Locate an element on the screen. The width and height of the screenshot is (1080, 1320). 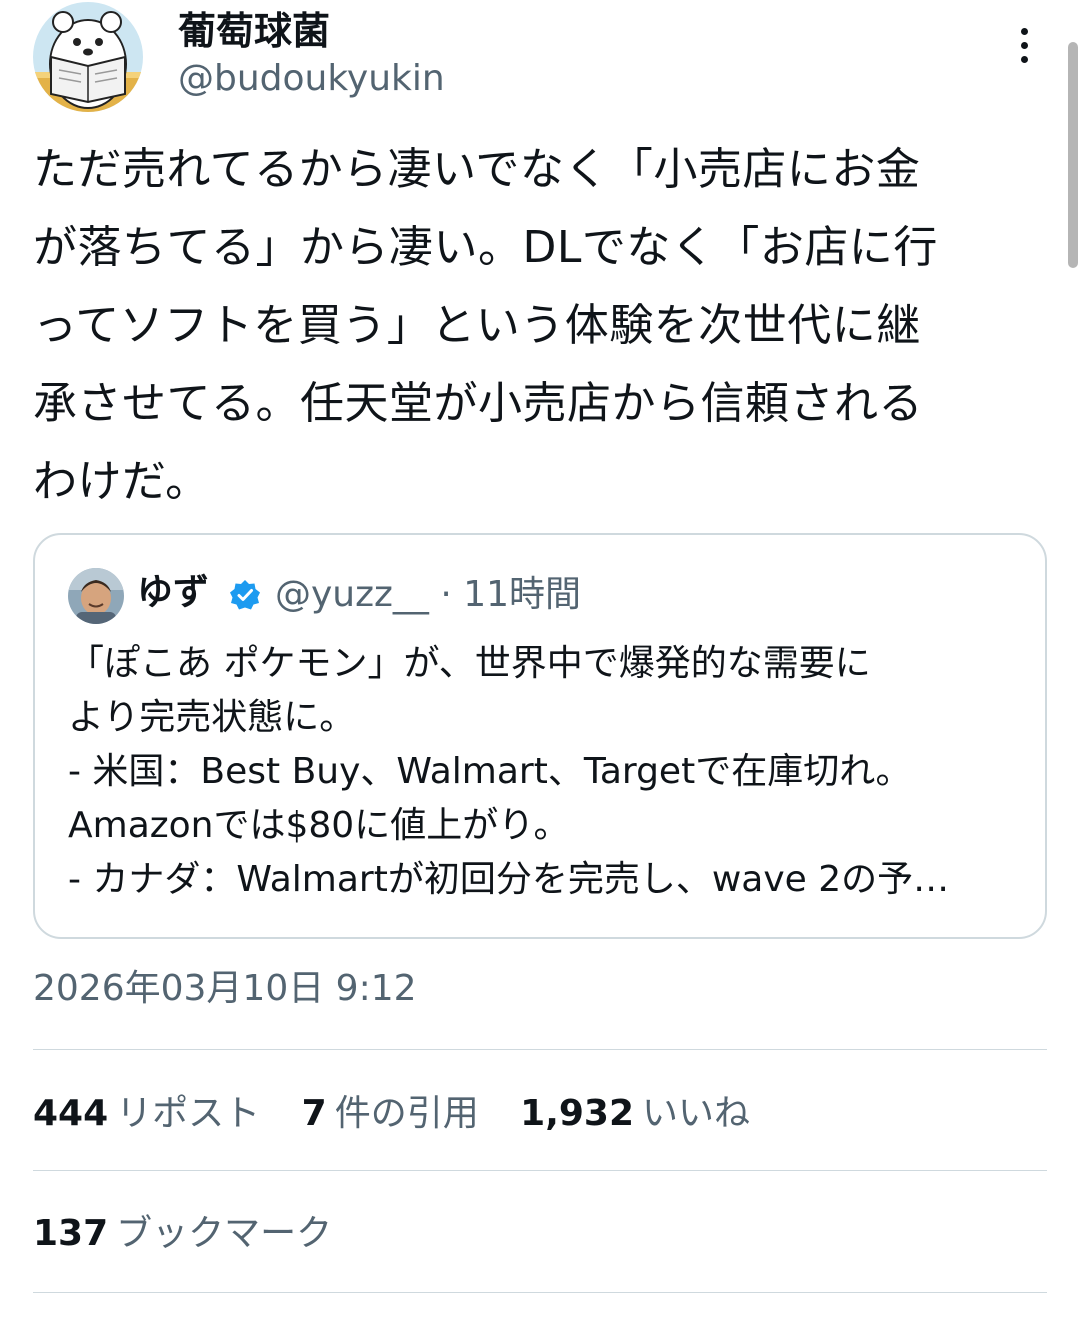
likes-label: いいね is located at coordinates (696, 1113).